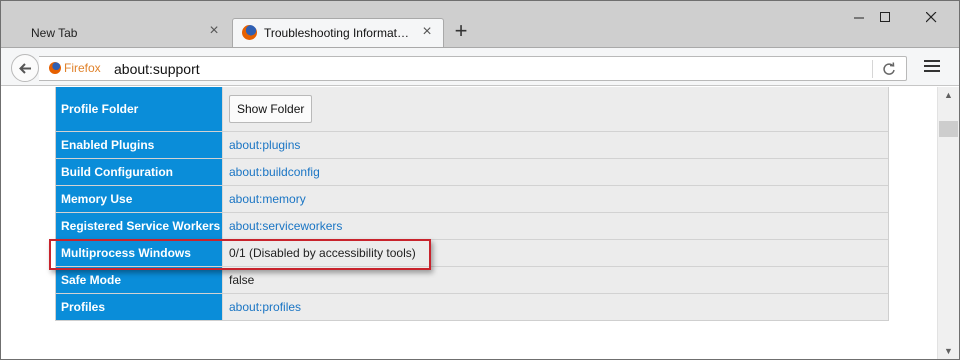 The width and height of the screenshot is (960, 360). I want to click on row-key: Safe Mode, so click(139, 280).